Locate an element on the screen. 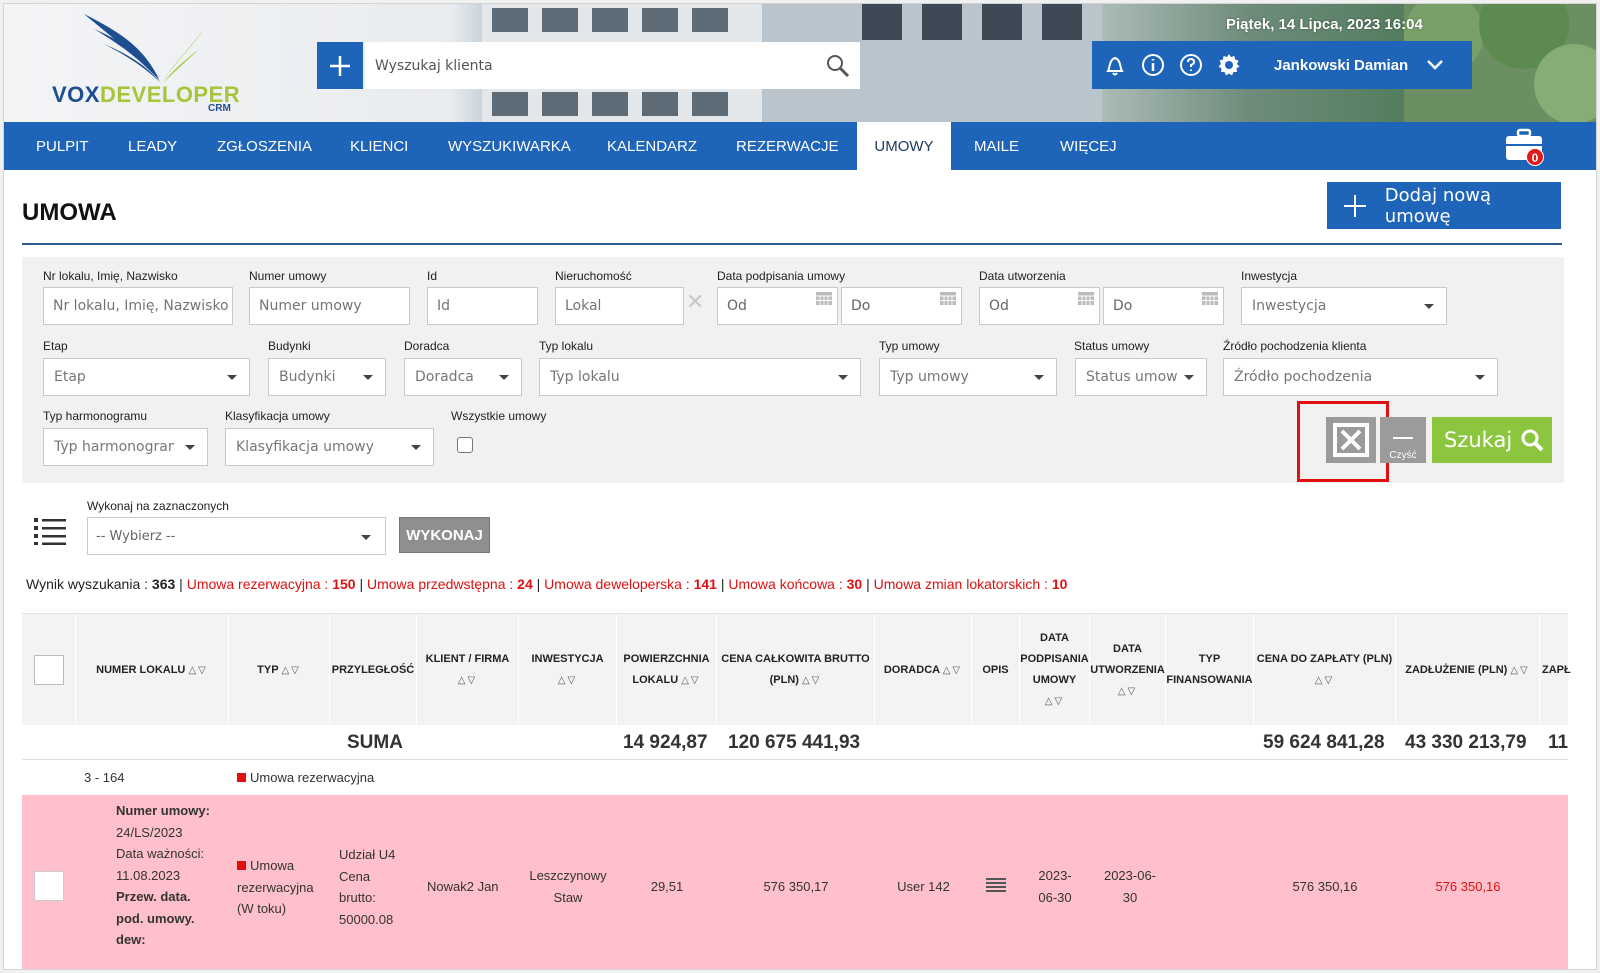 This screenshot has height=973, width=1600. th-cena-do-zaplaty: CENA DO ZAPŁATY (PLN) △▽ is located at coordinates (1325, 670).